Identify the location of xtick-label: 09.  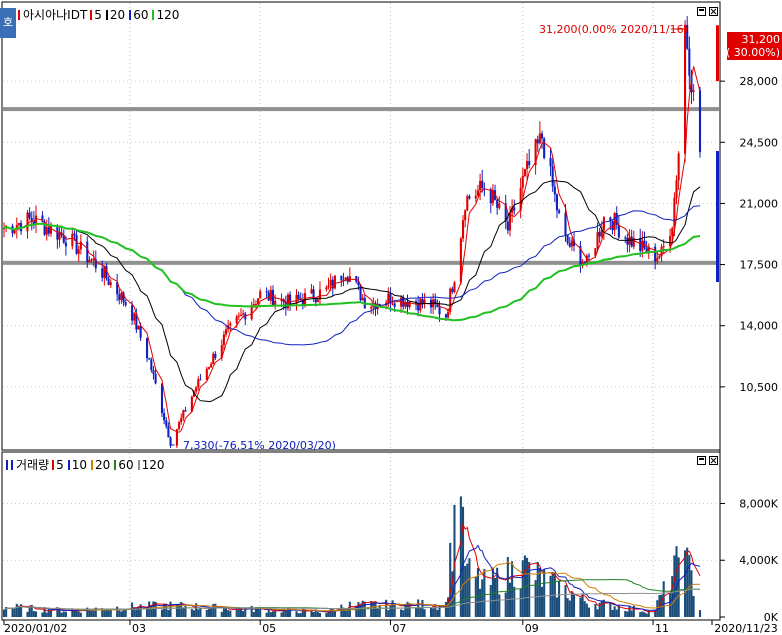
(532, 628).